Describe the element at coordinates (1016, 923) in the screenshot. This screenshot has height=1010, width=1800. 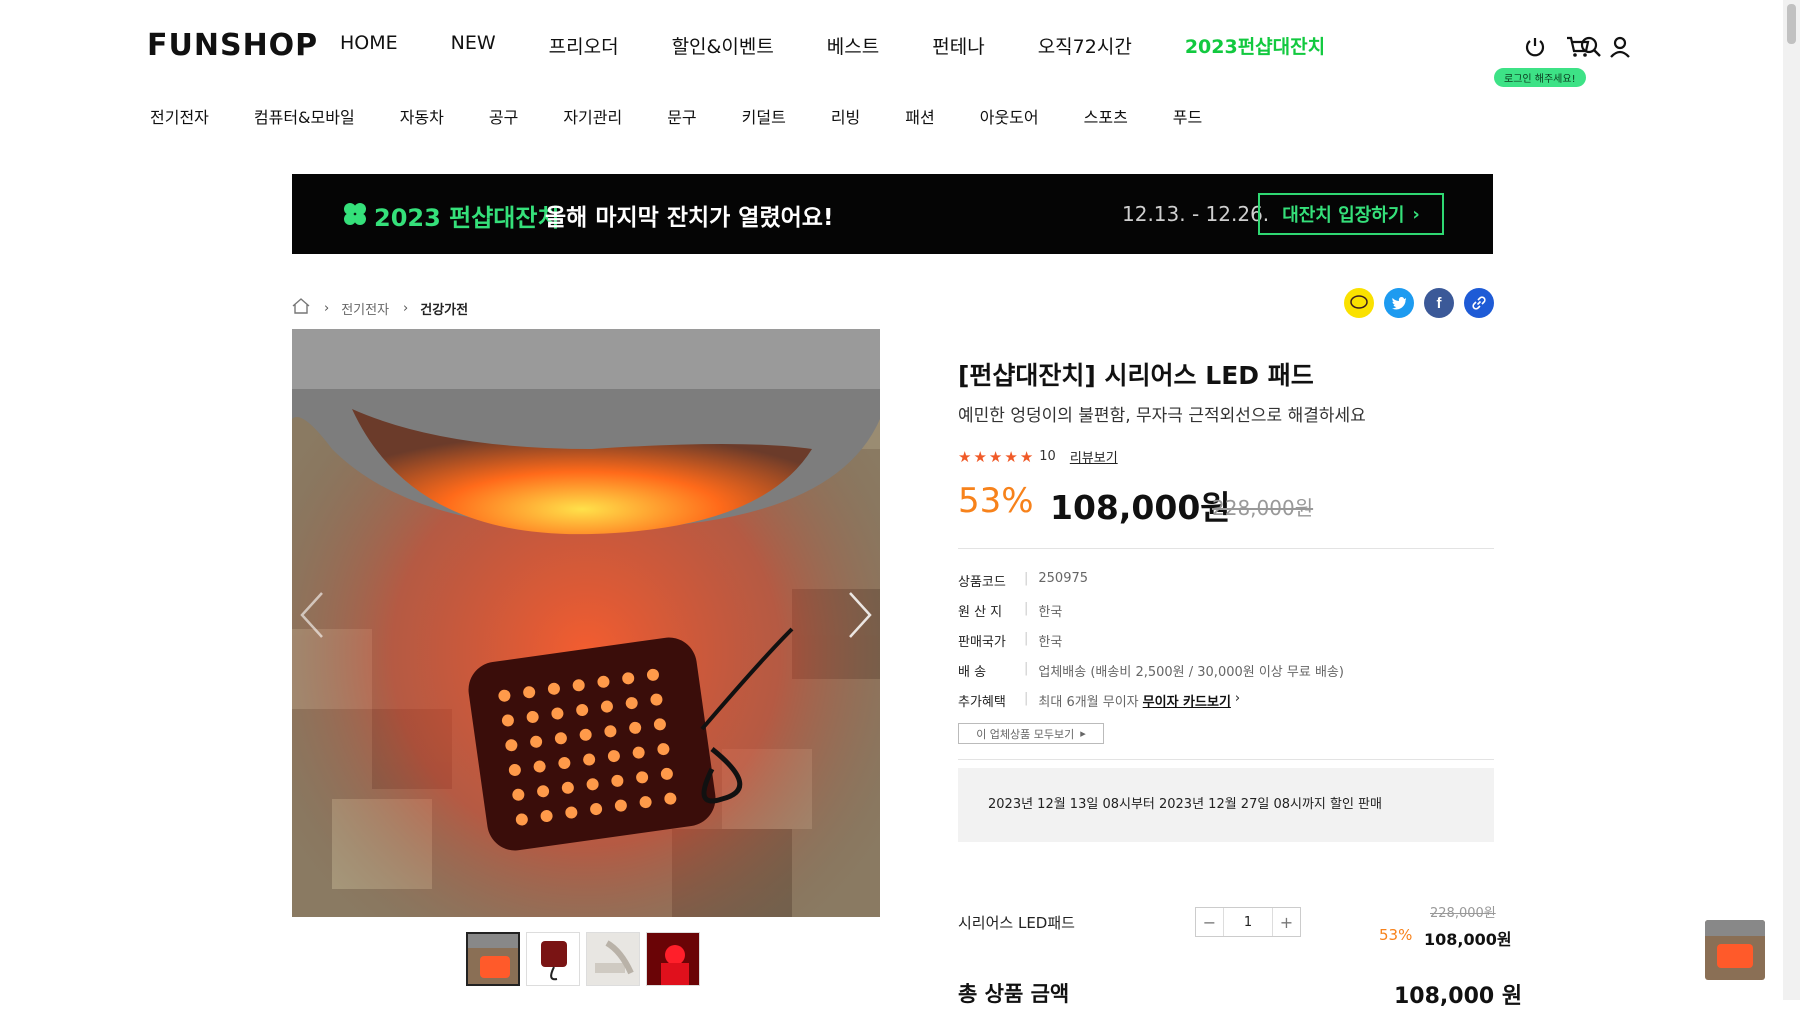
I see `option-name: 시리어스 LED패드` at that location.